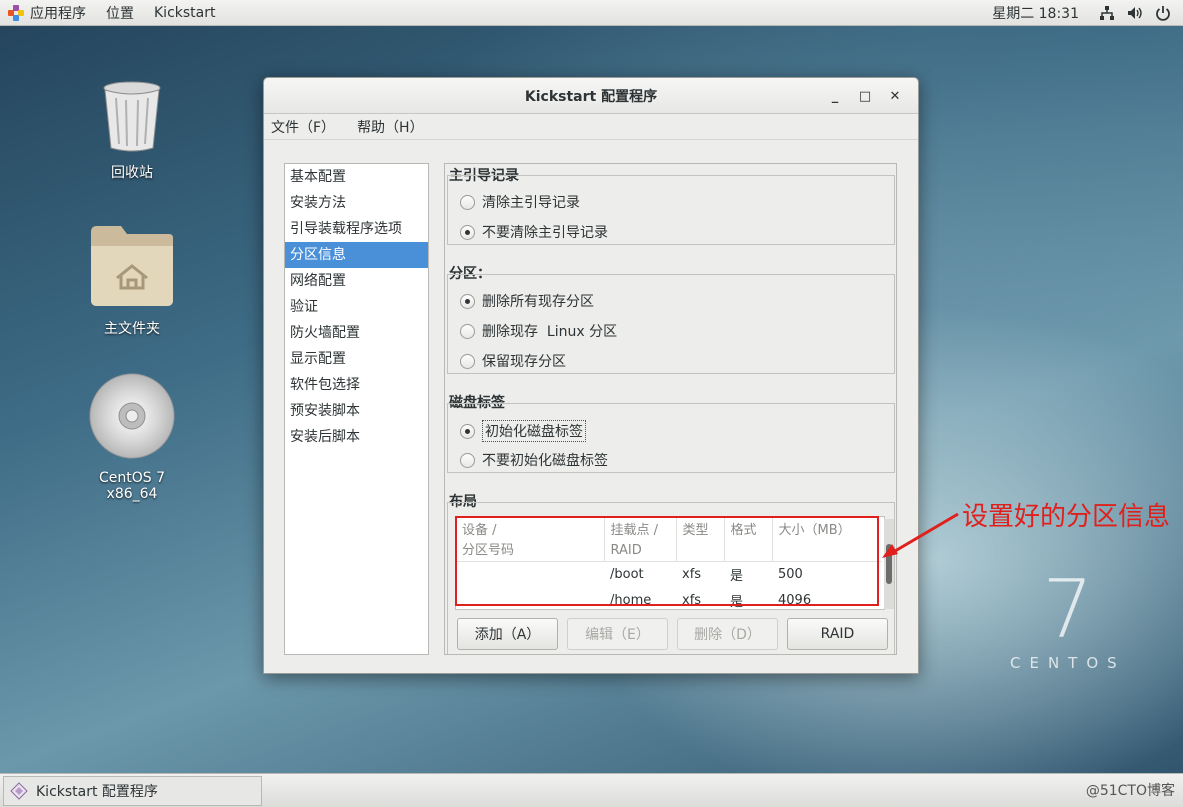  What do you see at coordinates (132, 266) in the screenshot?
I see `home-folder-icon` at bounding box center [132, 266].